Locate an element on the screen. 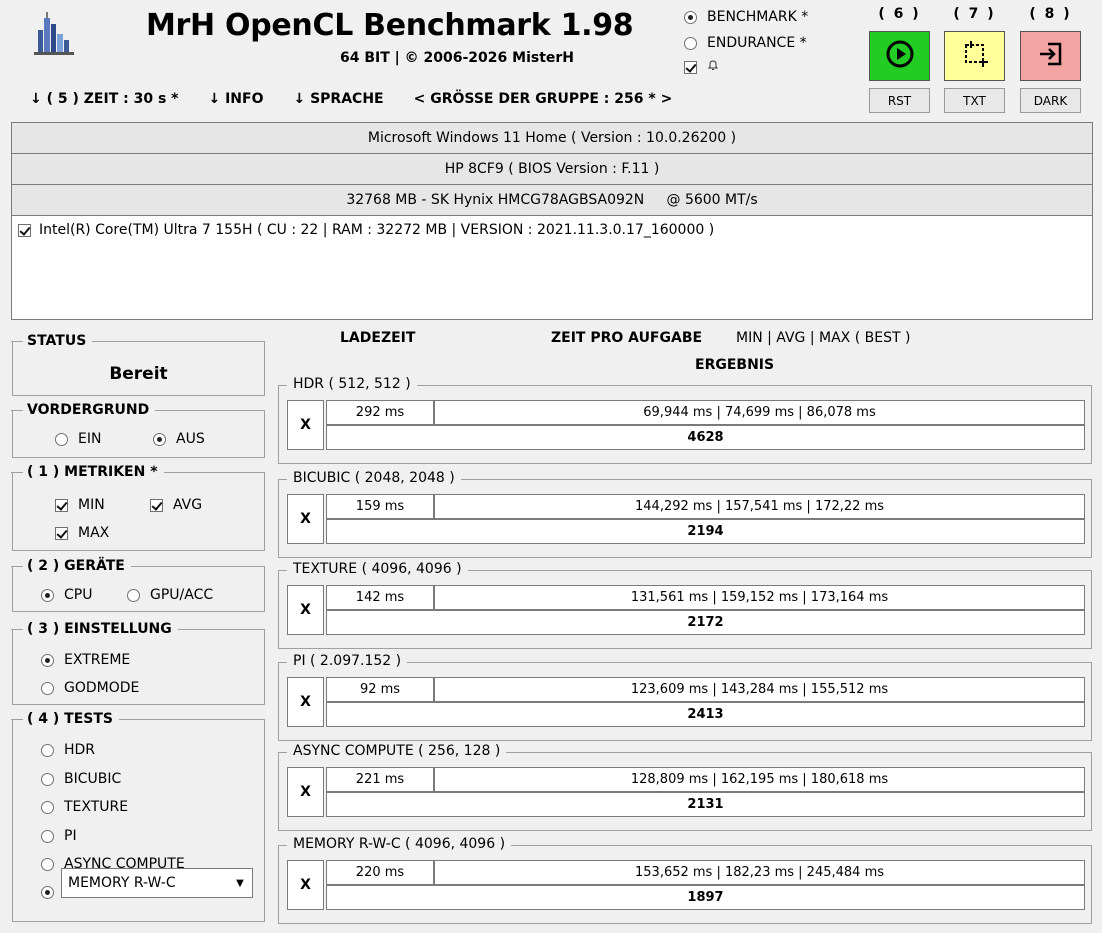 The image size is (1102, 933). status-value: Bereit is located at coordinates (138, 374).